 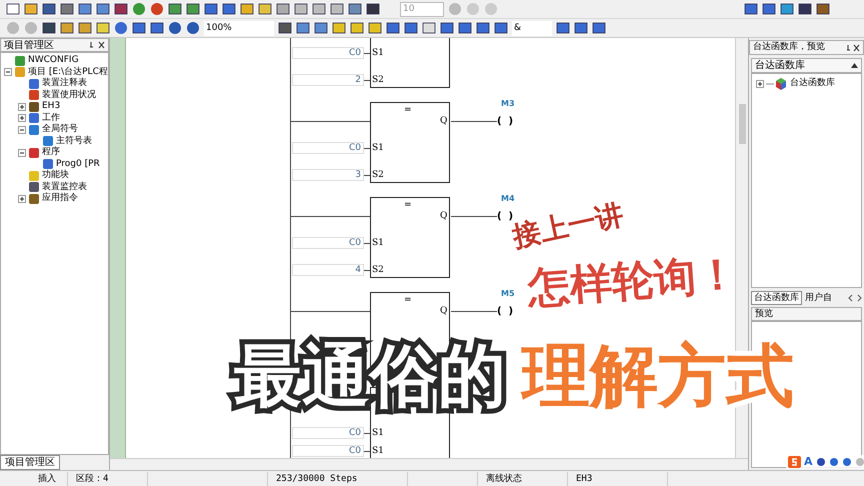 I want to click on tree-item: NWCONFIG, so click(x=53, y=61).